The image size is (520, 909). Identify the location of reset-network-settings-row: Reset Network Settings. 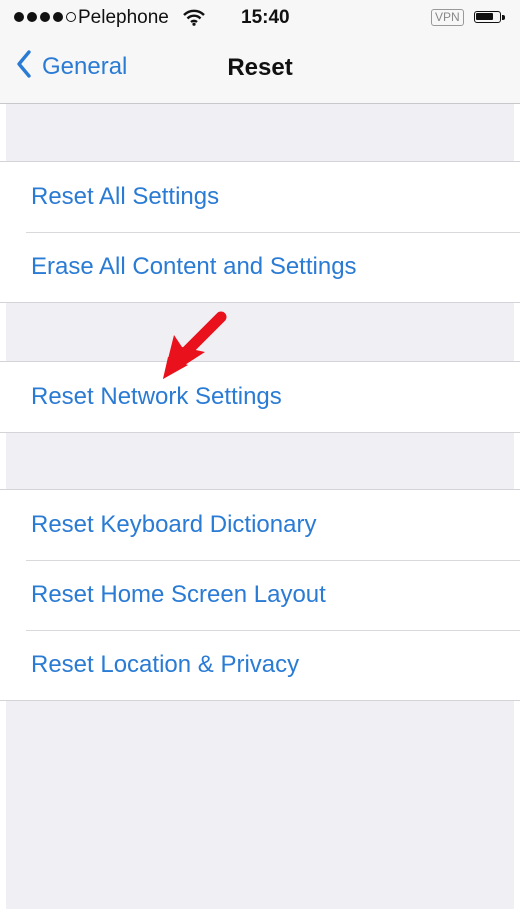
(260, 397).